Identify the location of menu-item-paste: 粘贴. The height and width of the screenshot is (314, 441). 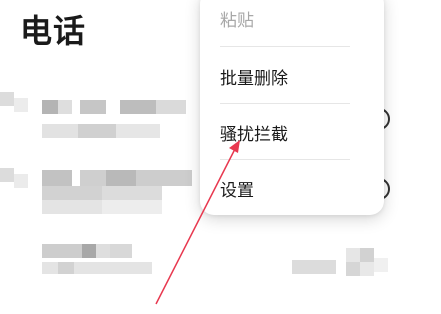
(237, 18).